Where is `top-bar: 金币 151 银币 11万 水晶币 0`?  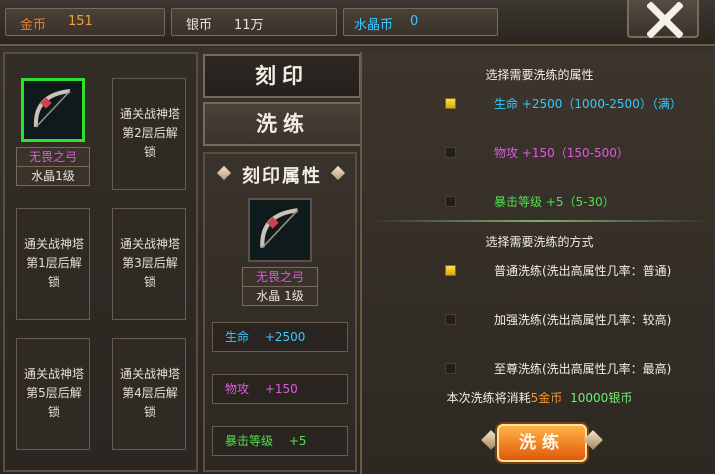 top-bar: 金币 151 银币 11万 水晶币 0 is located at coordinates (357, 23).